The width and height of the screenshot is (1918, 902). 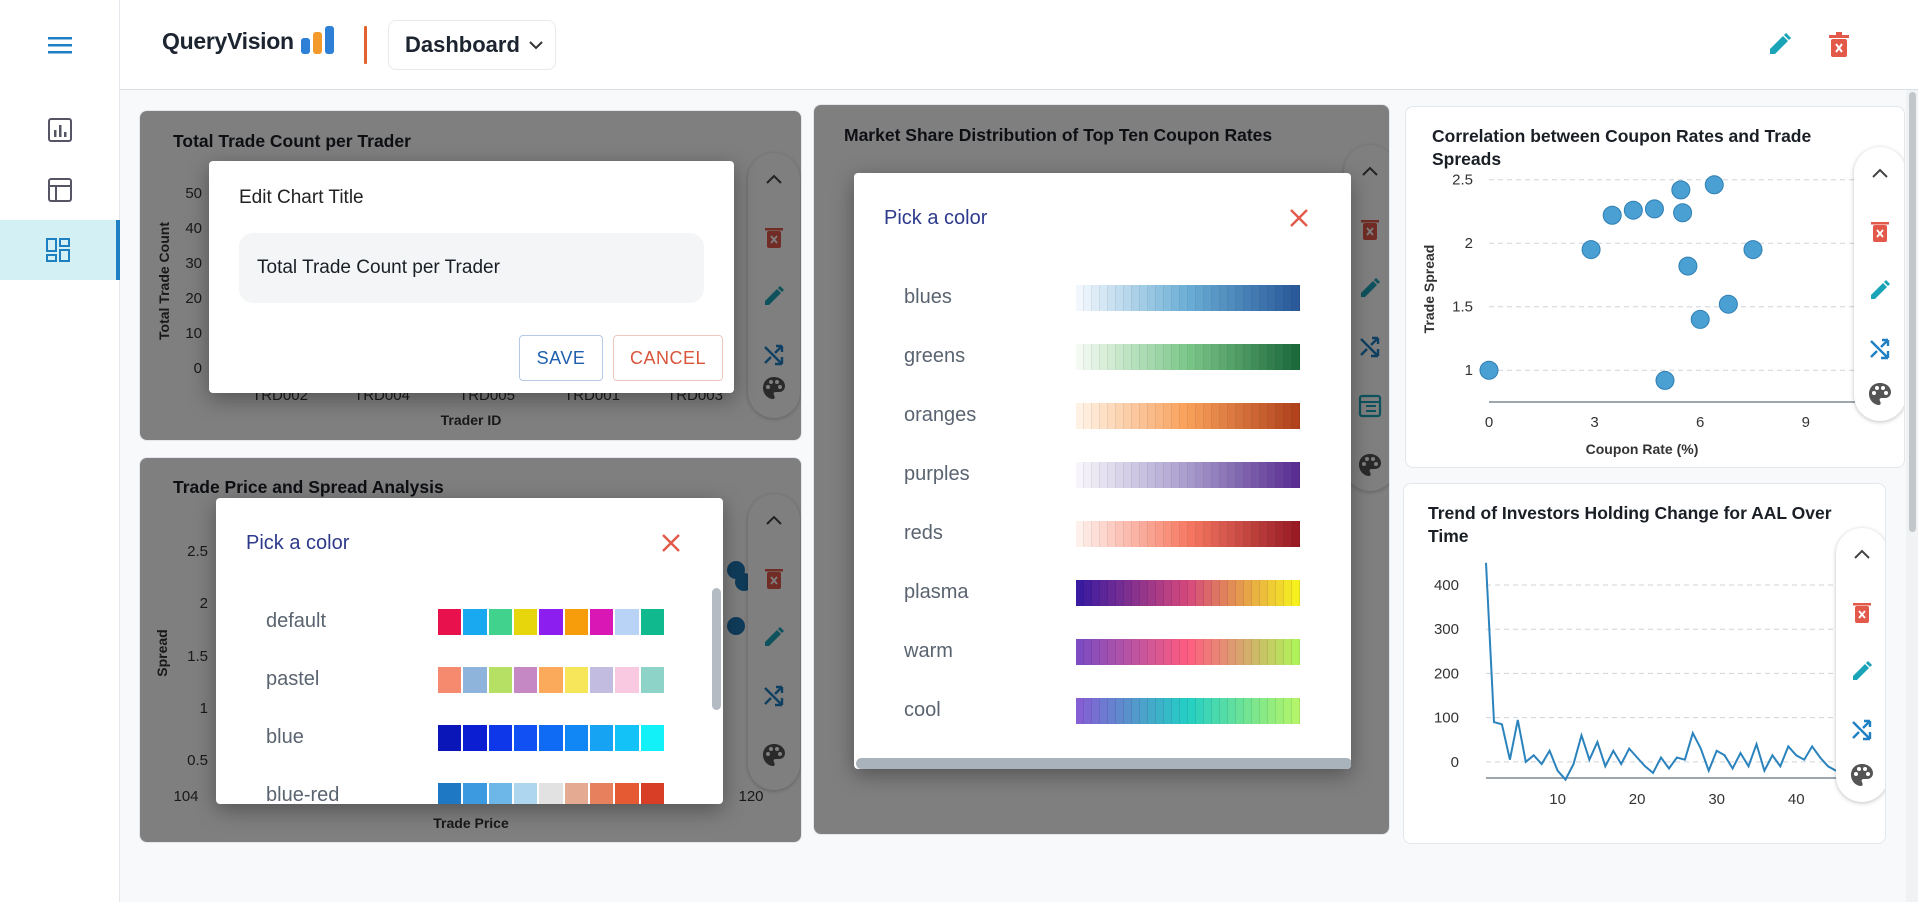 I want to click on palette-name: default, so click(x=296, y=621).